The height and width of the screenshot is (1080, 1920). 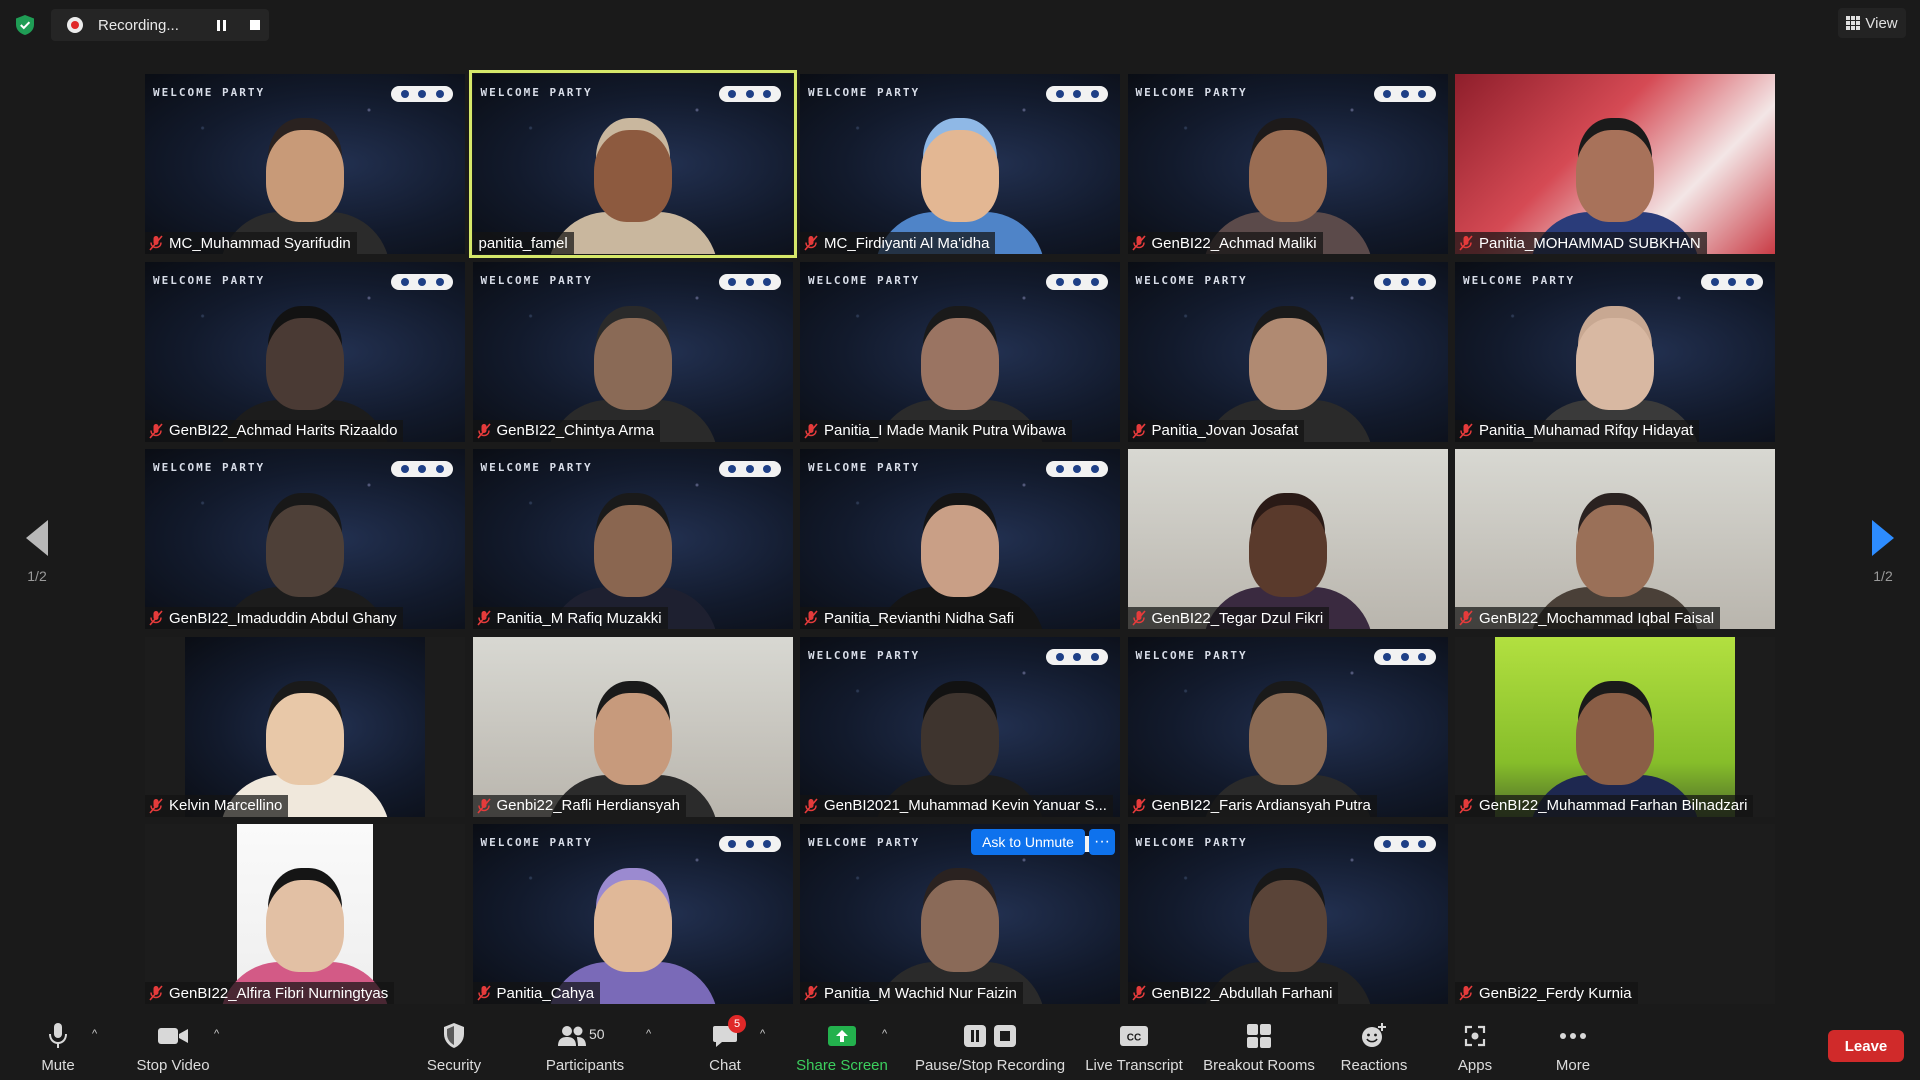 I want to click on page-indicator: 1/2, so click(x=1883, y=576).